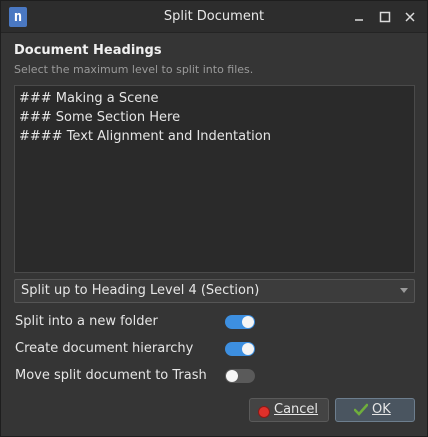  I want to click on list-item: ### Some Section Here, so click(214, 117).